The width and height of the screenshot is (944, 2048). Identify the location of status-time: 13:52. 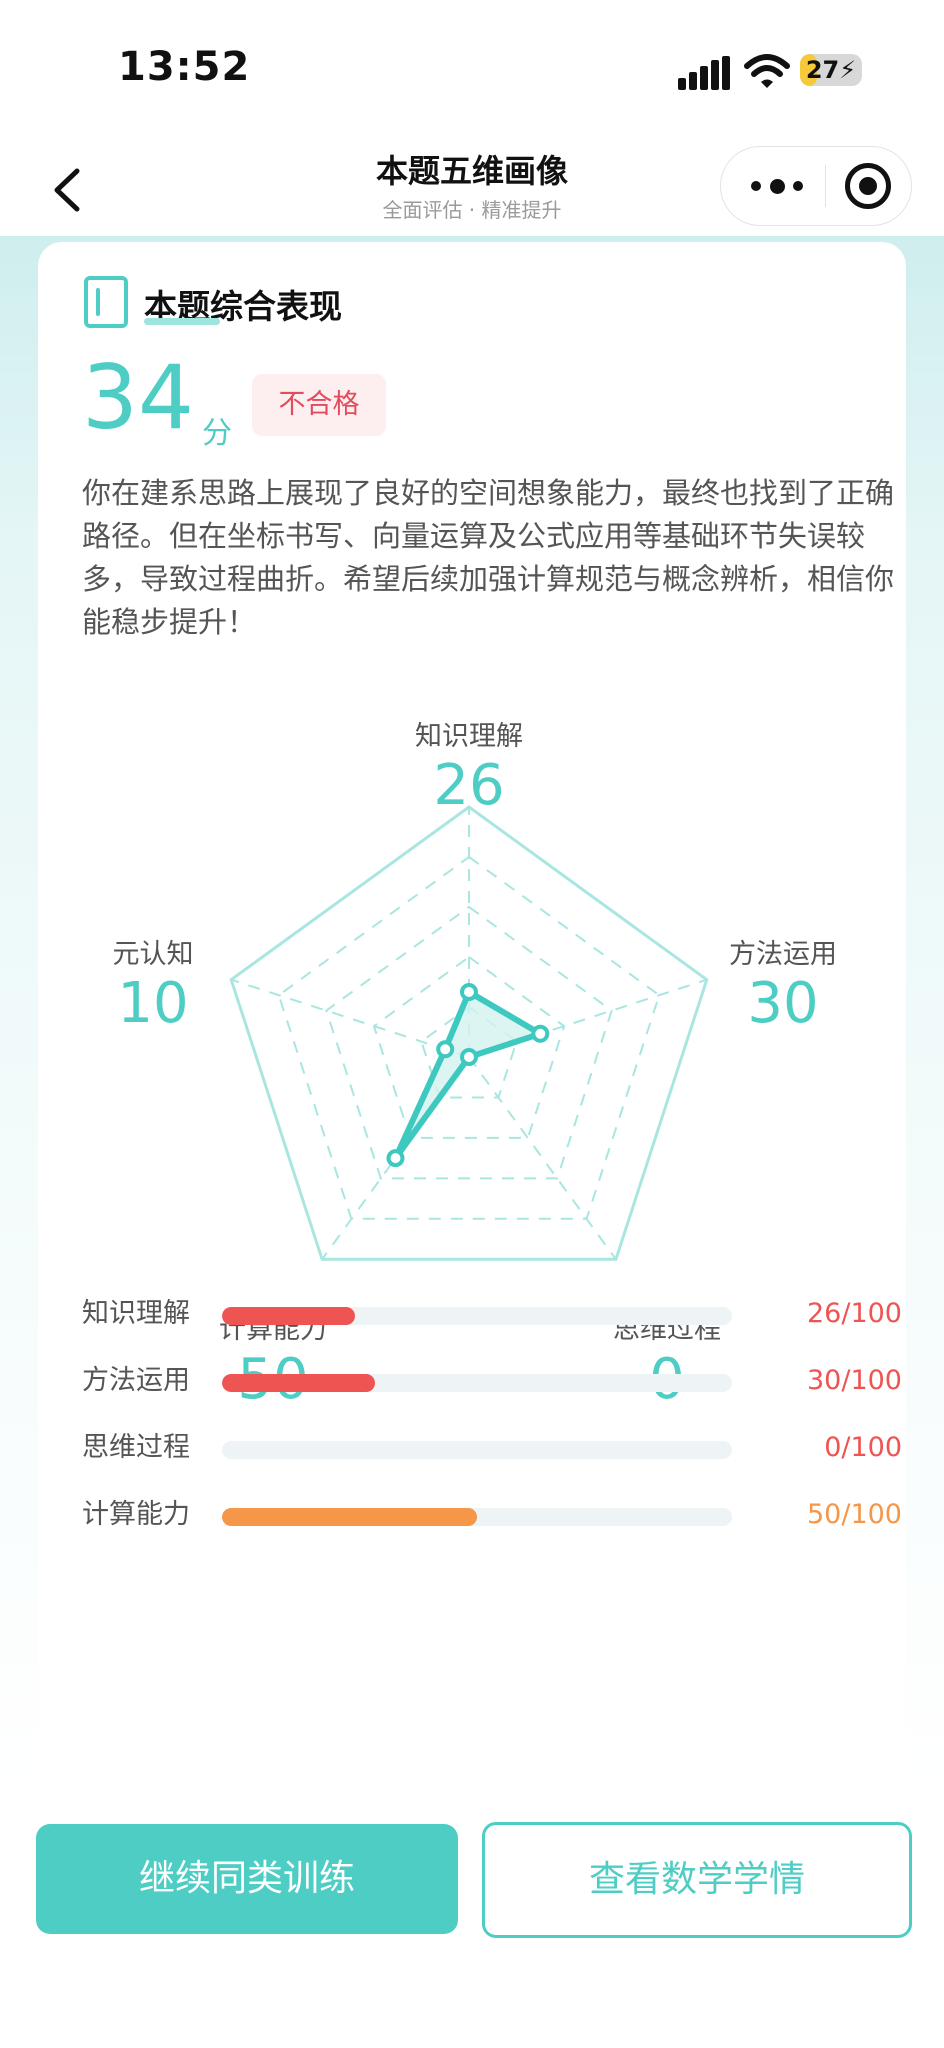
(184, 67).